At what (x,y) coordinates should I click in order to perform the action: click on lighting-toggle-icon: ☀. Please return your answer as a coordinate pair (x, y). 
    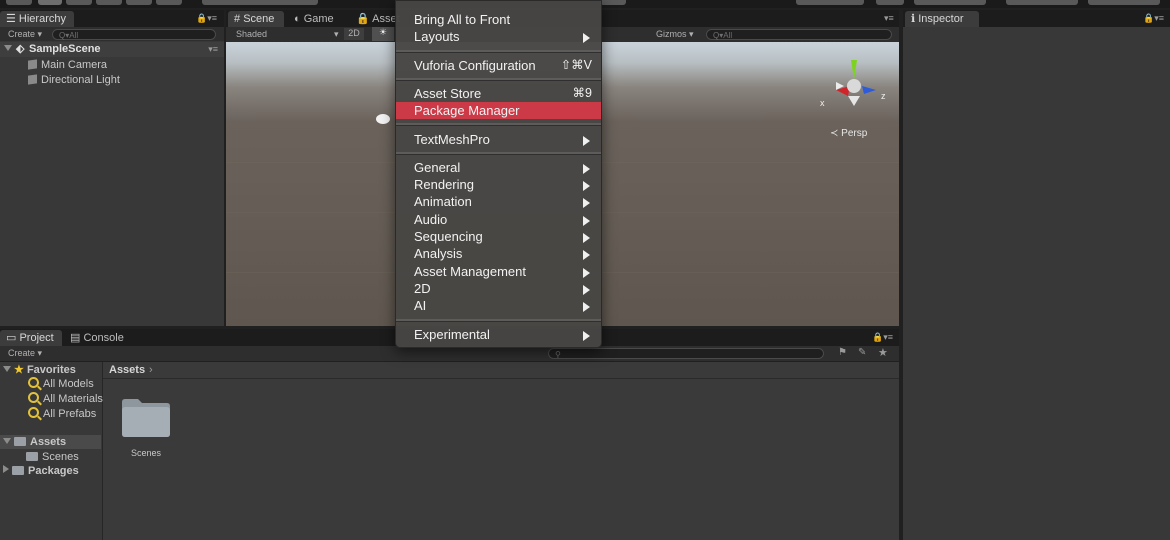
    Looking at the image, I should click on (383, 34).